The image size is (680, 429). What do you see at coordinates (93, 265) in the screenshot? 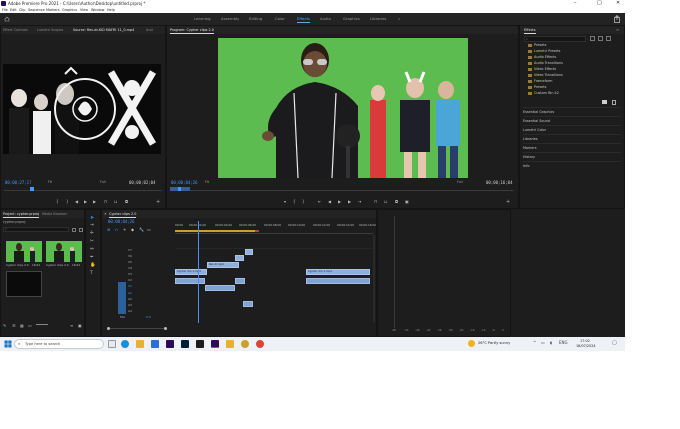
I see `hand-tool-icon: ✋` at bounding box center [93, 265].